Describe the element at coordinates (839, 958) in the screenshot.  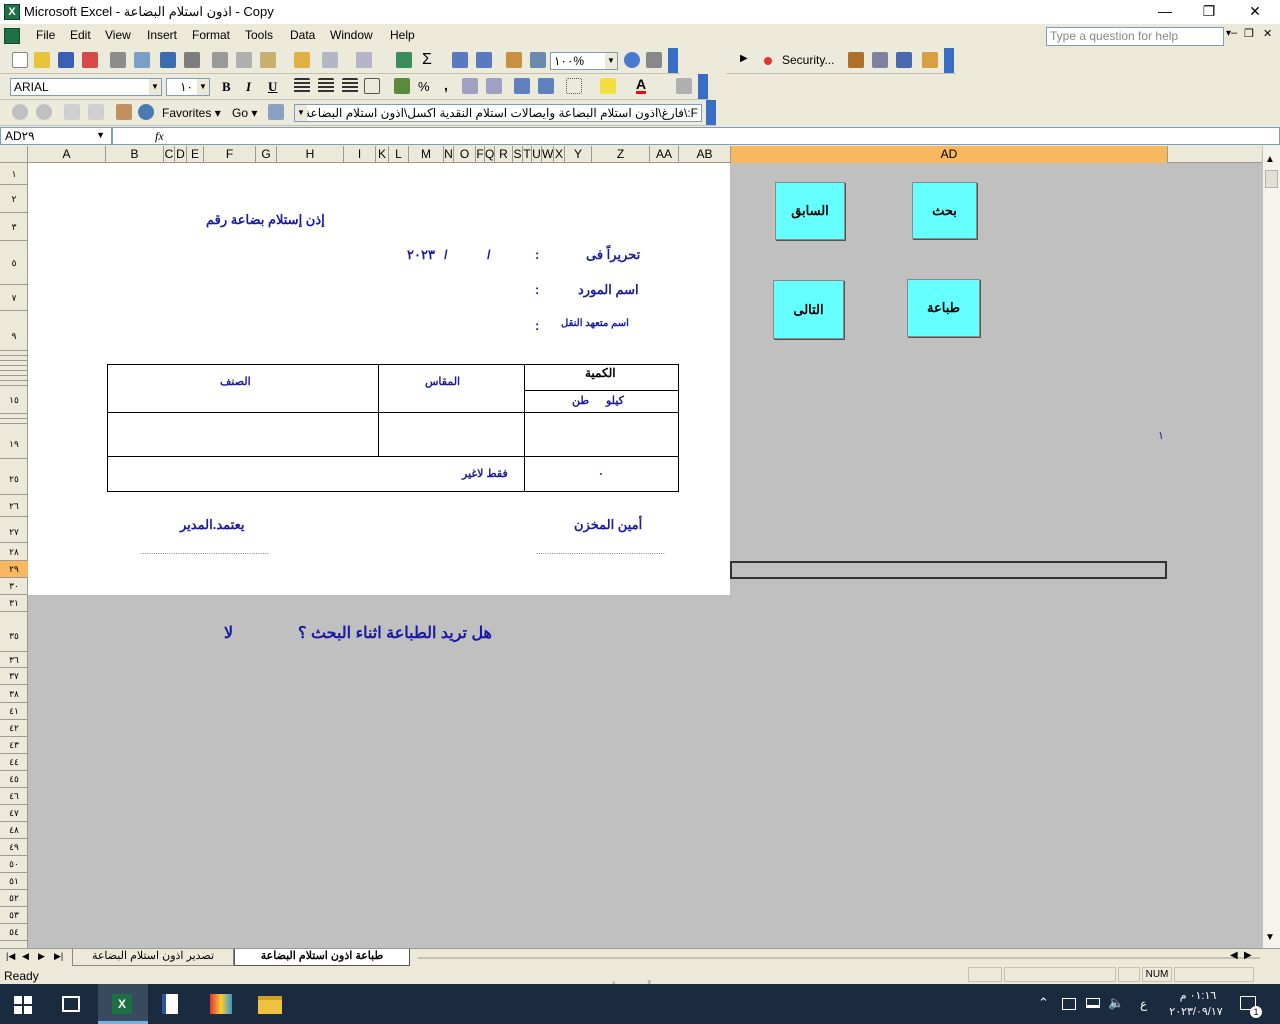
I see `horizontal-scrollbar` at that location.